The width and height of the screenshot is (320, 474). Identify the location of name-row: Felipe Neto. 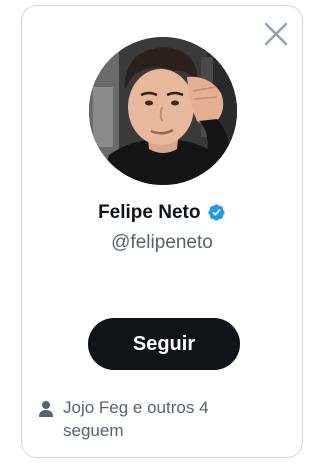
(162, 213).